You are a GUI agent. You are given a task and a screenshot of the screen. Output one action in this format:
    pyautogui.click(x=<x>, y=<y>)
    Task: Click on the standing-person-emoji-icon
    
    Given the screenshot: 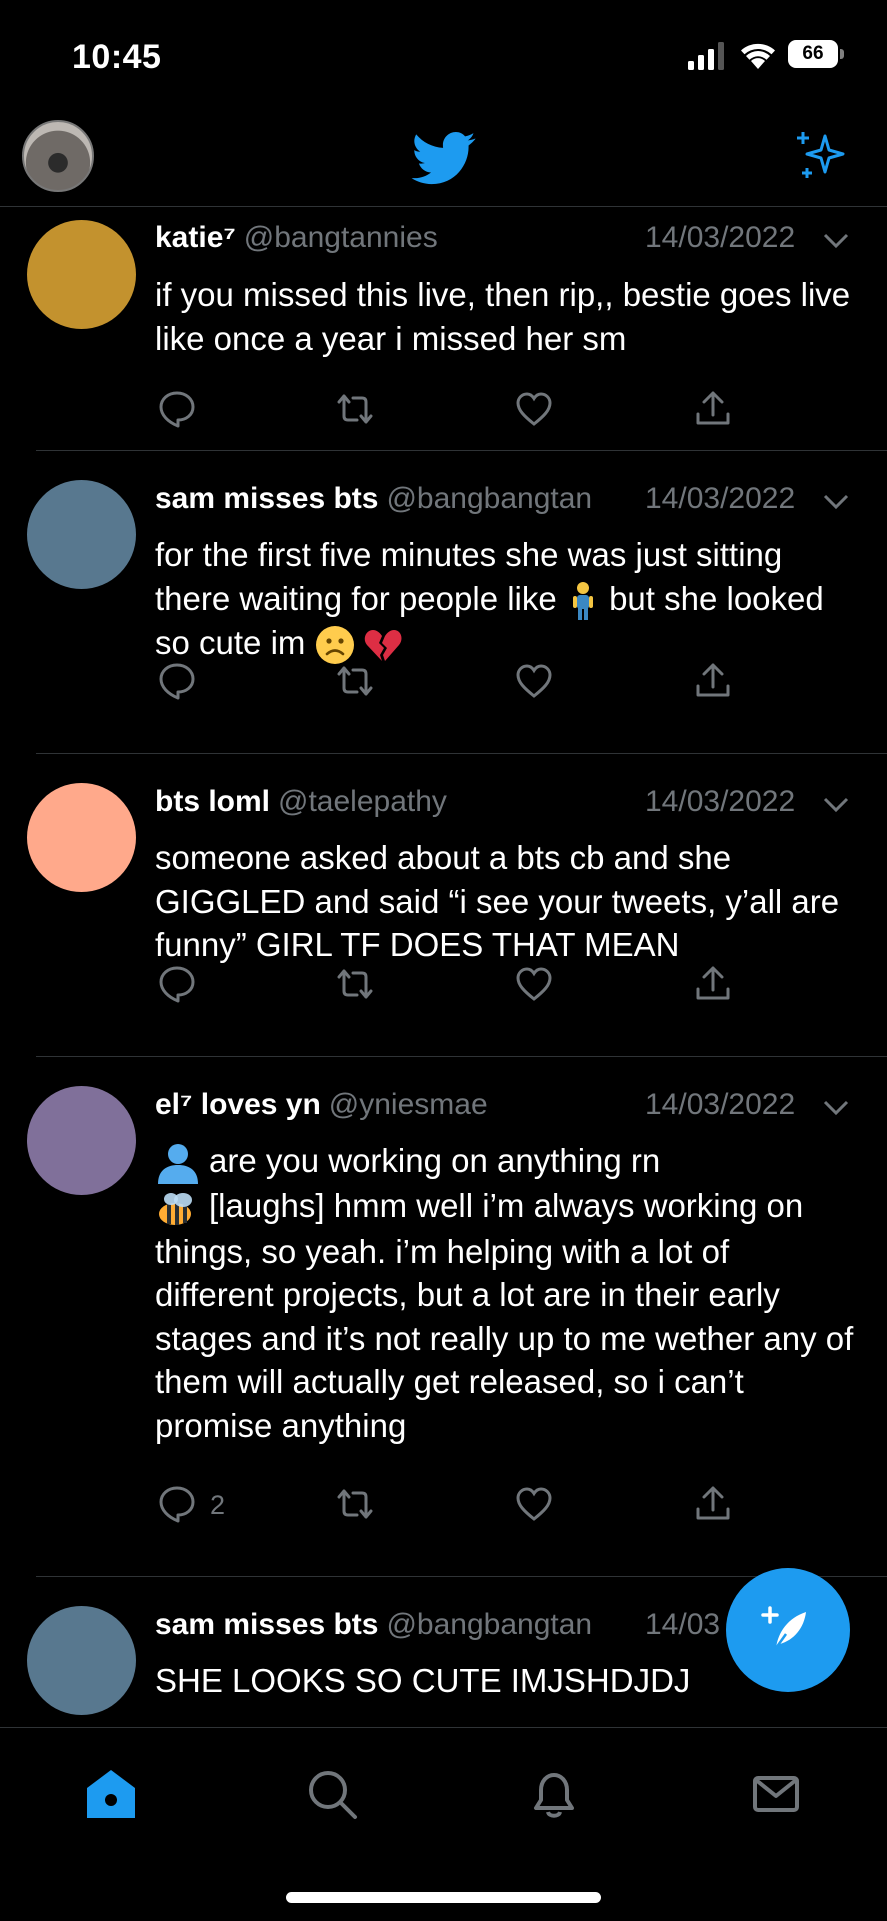 What is the action you would take?
    pyautogui.click(x=582, y=600)
    